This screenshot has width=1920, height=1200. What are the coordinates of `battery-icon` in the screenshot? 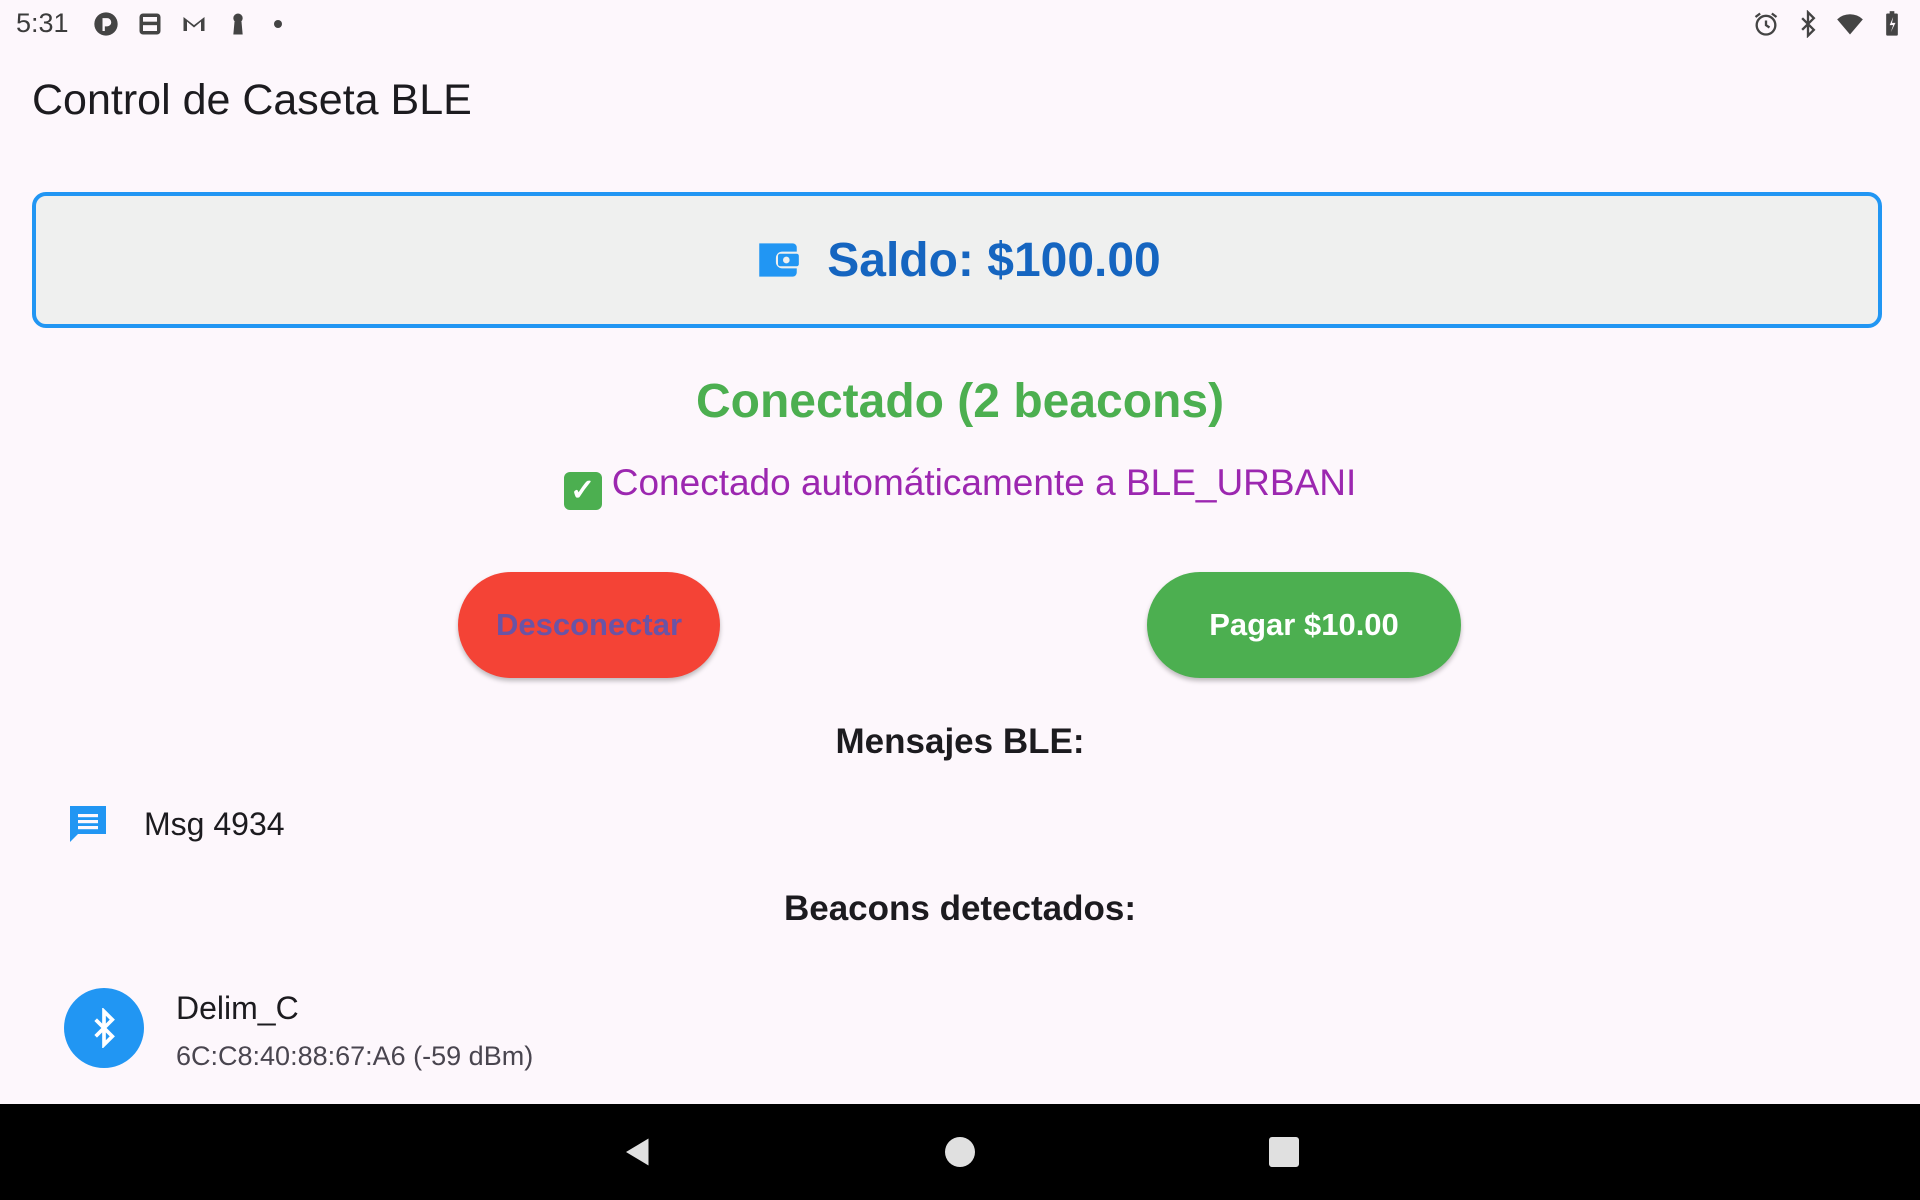 It's located at (1892, 24).